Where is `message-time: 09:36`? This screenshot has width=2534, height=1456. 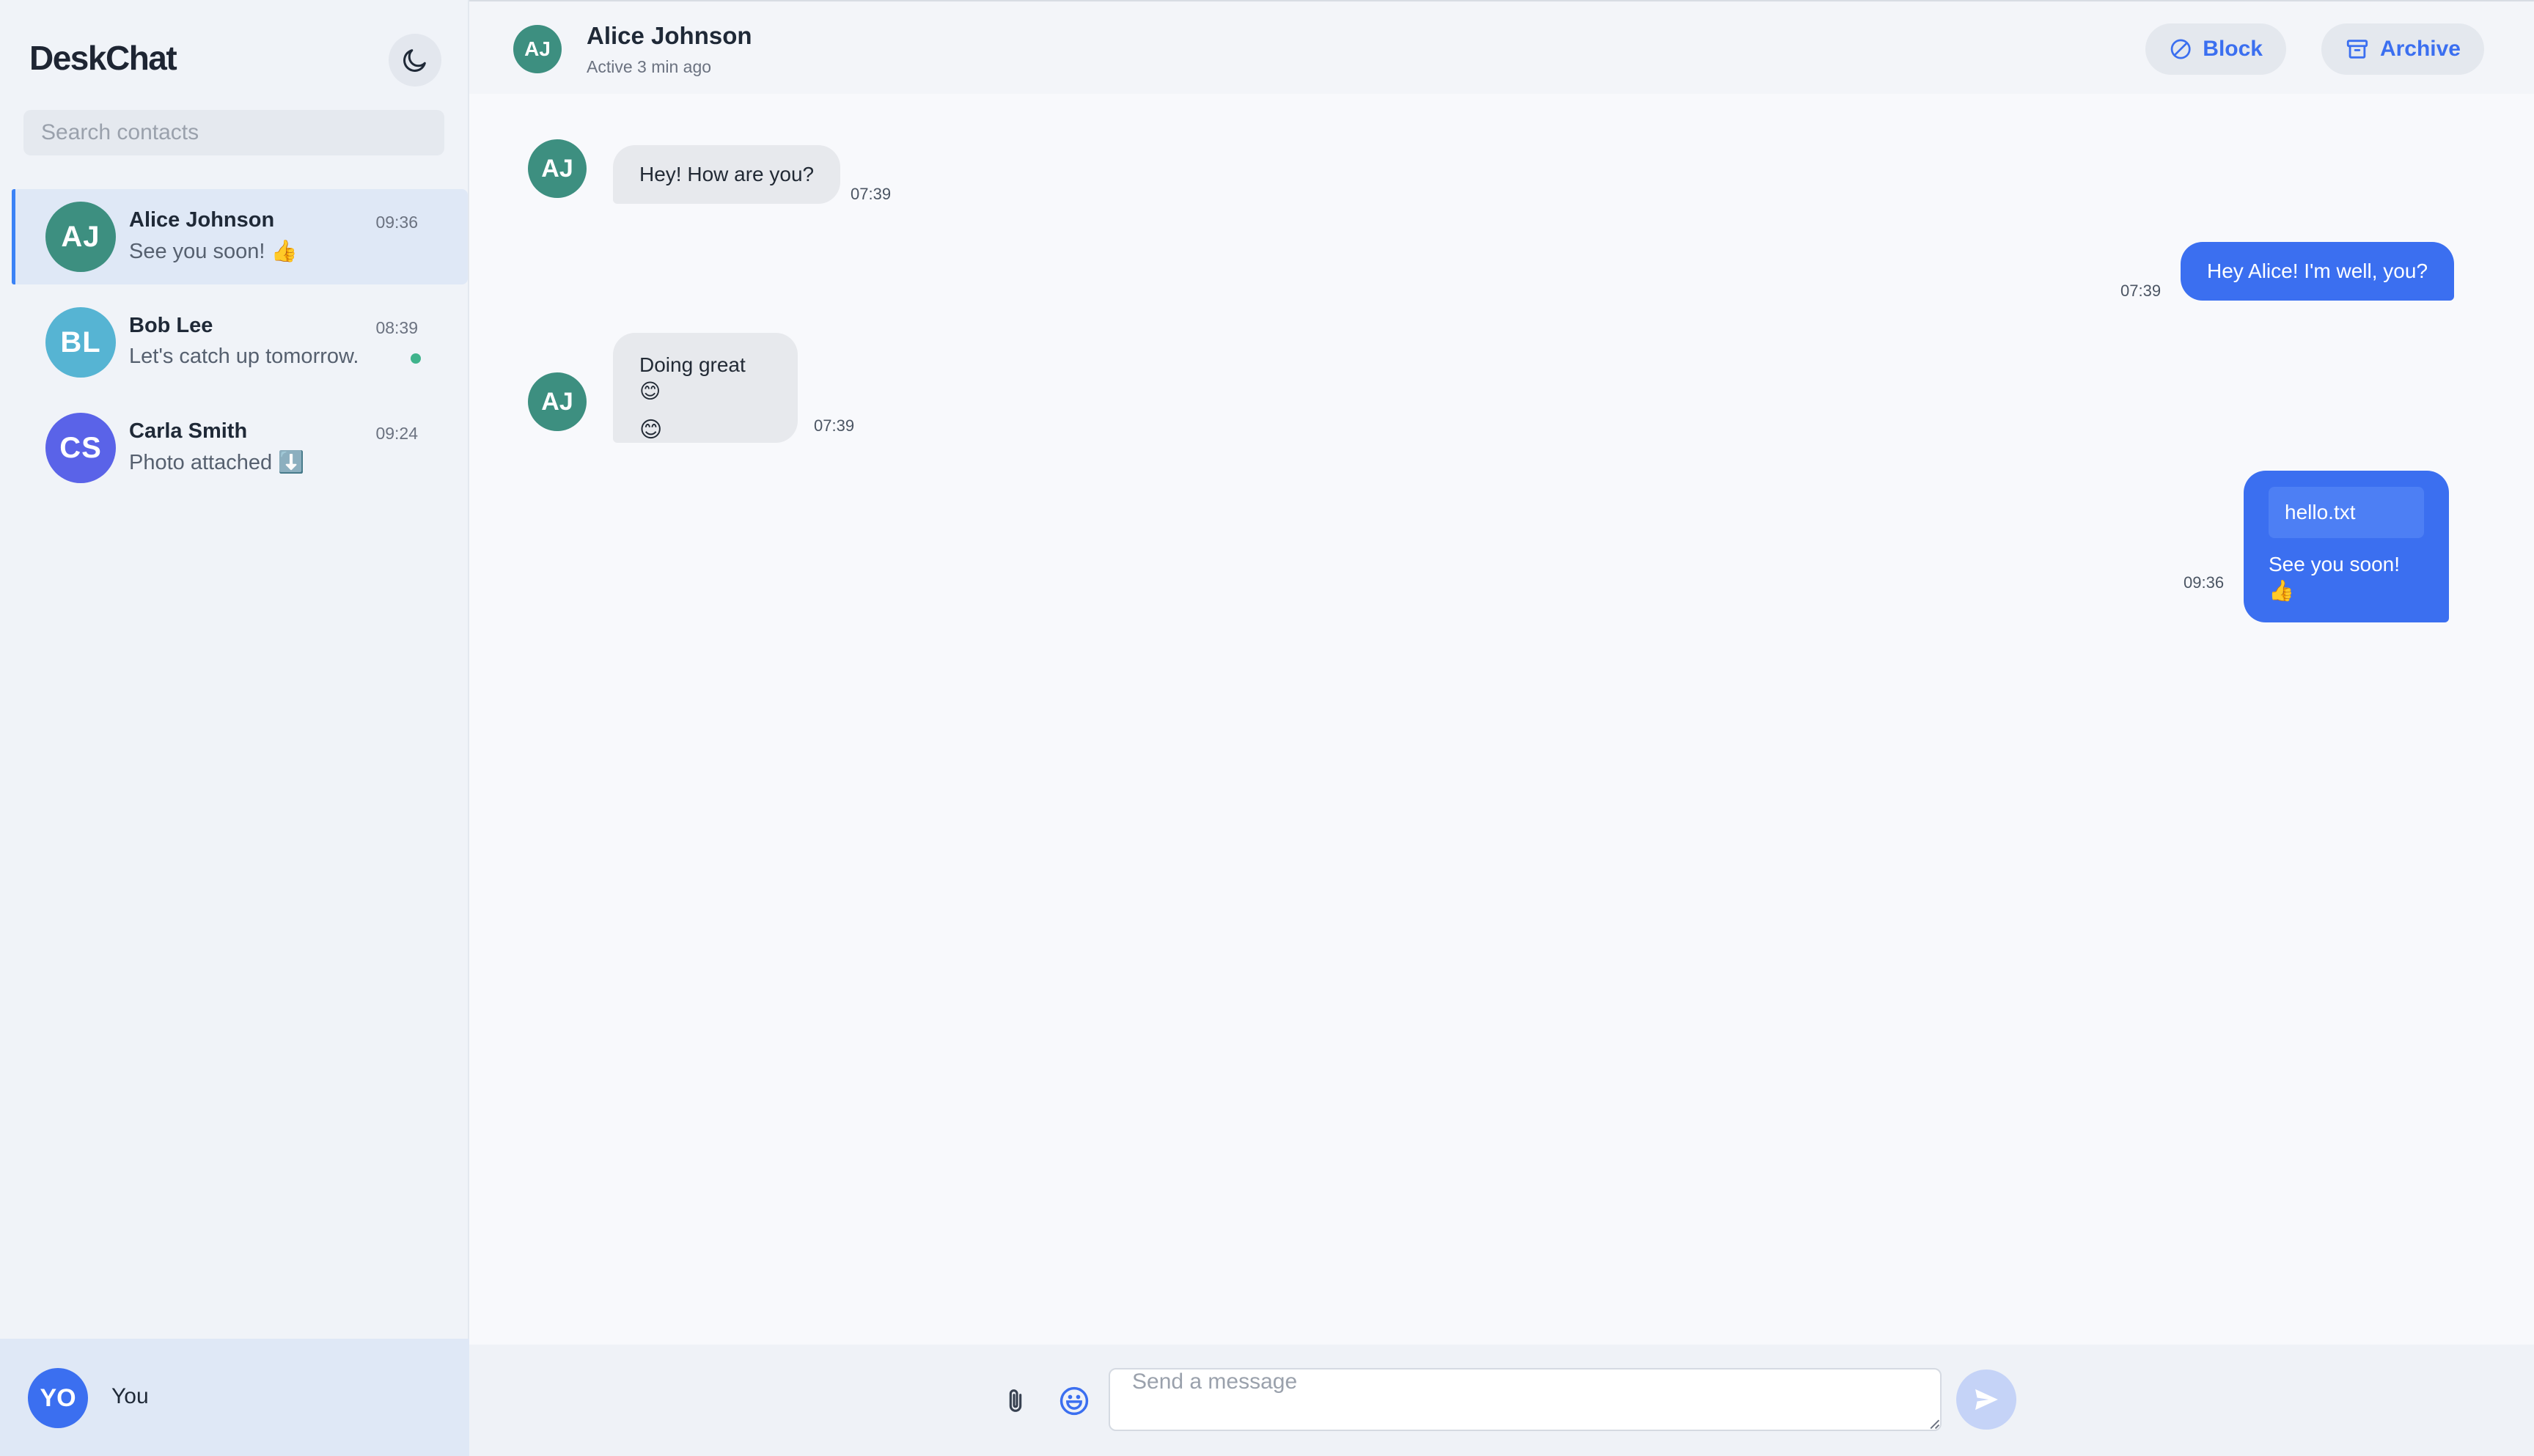
message-time: 09:36 is located at coordinates (2204, 582).